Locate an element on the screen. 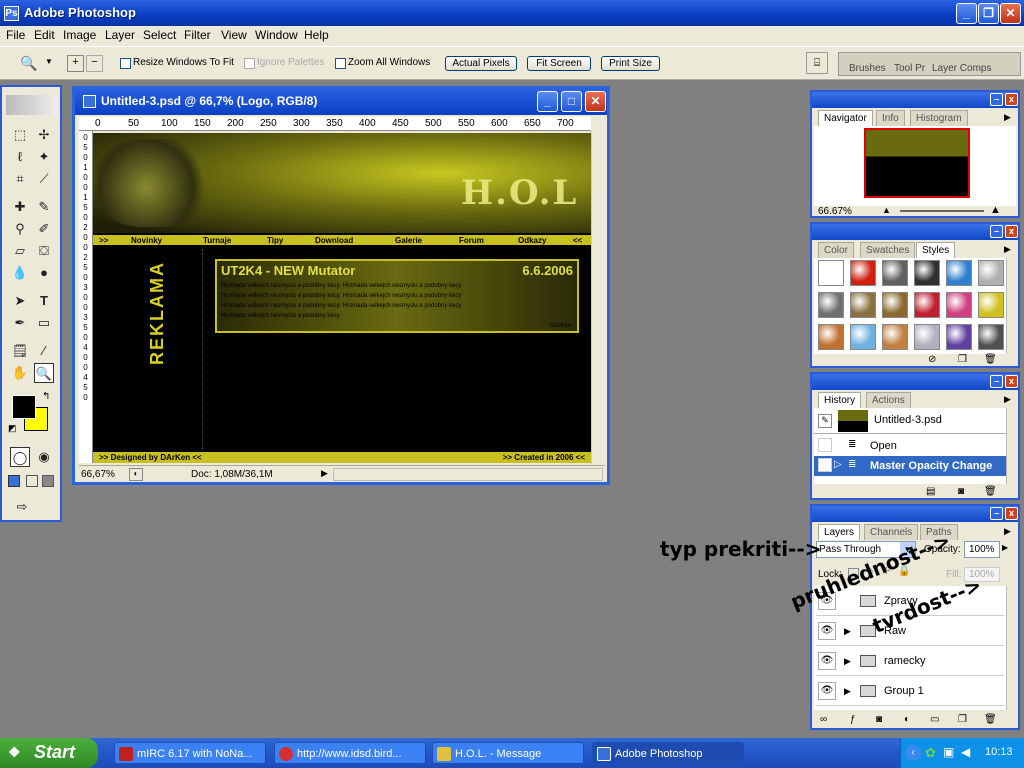  status-menu-arrow-icon: ▶ is located at coordinates (324, 473).